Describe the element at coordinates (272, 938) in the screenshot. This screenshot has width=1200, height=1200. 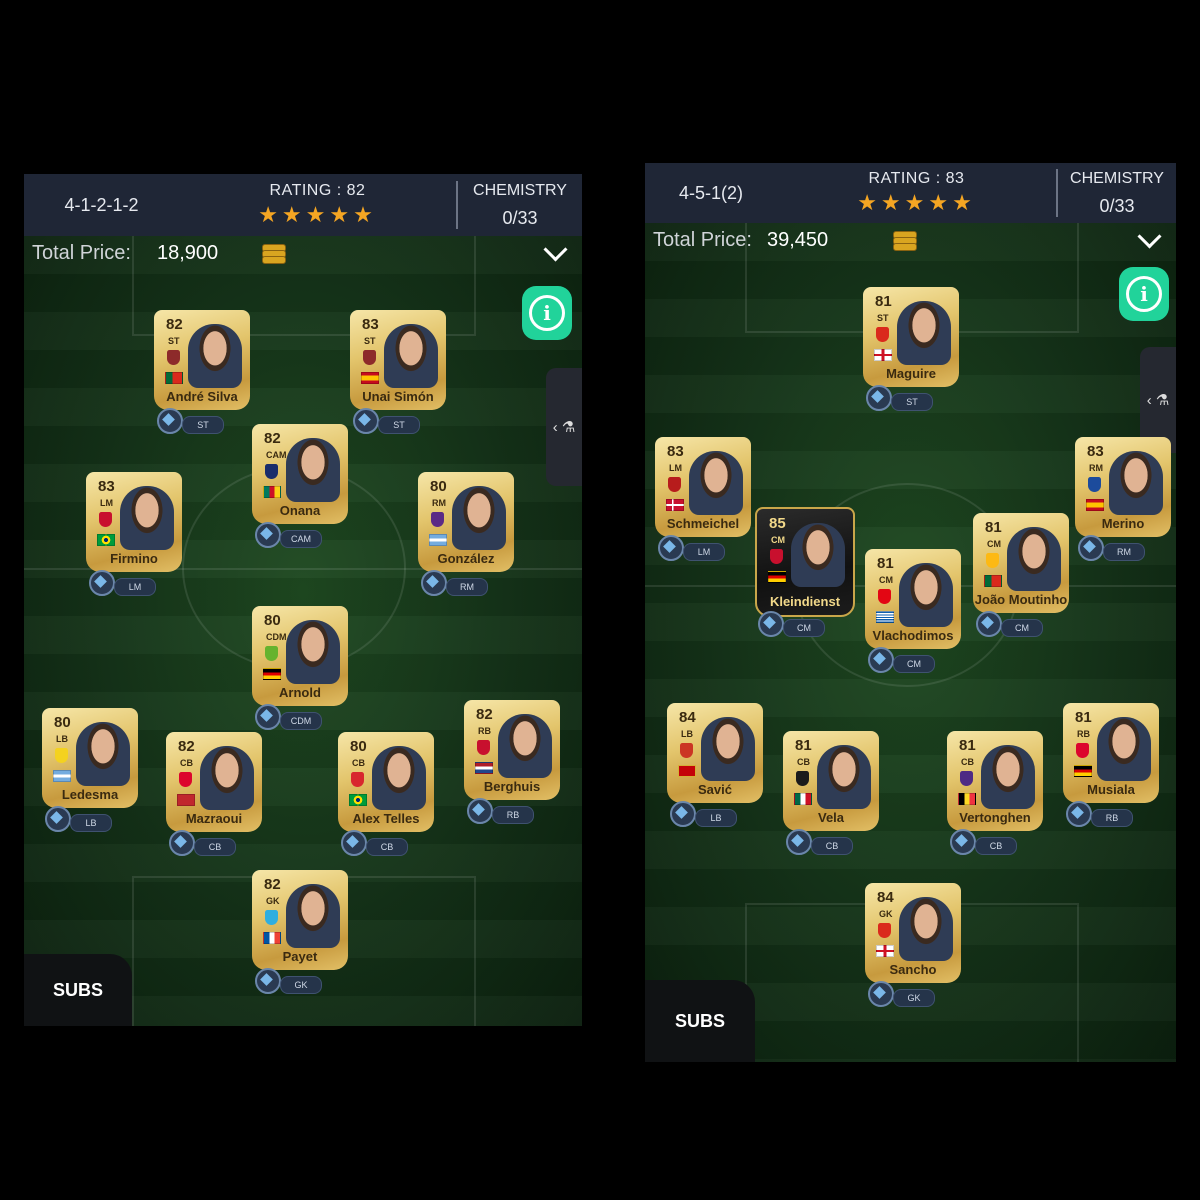
I see `flag-france-icon` at that location.